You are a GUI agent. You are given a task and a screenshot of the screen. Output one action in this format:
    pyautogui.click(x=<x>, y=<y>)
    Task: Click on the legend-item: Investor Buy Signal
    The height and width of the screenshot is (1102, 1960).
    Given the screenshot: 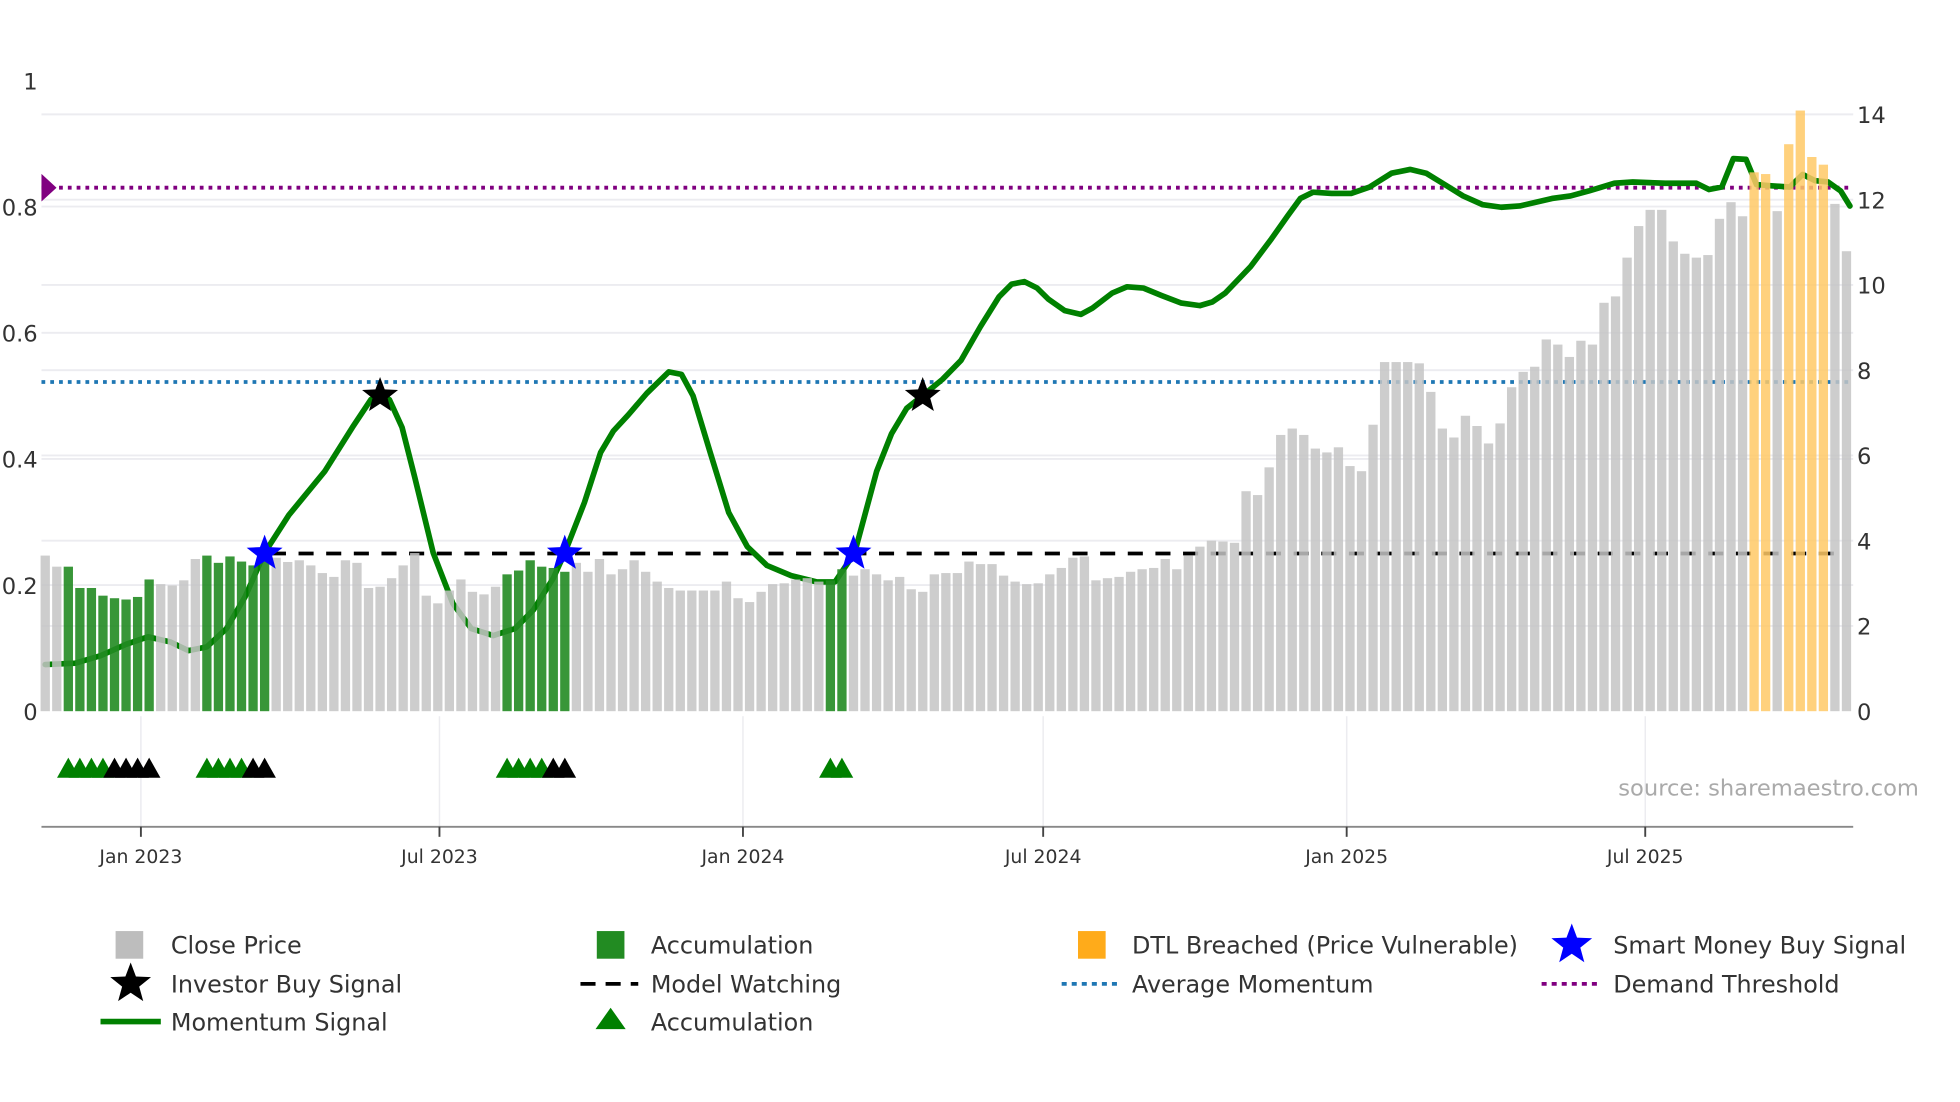 What is the action you would take?
    pyautogui.click(x=256, y=982)
    